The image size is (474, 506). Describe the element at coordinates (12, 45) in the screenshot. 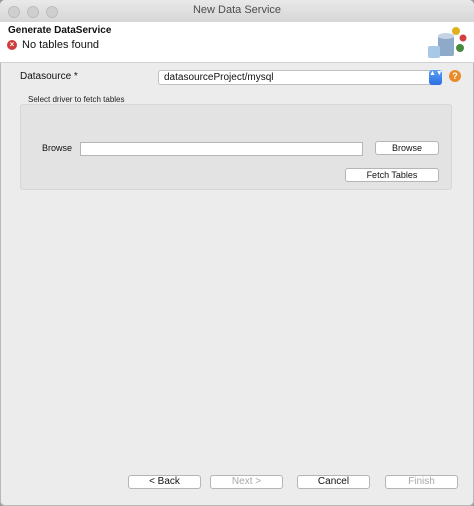

I see `error-icon: ×` at that location.